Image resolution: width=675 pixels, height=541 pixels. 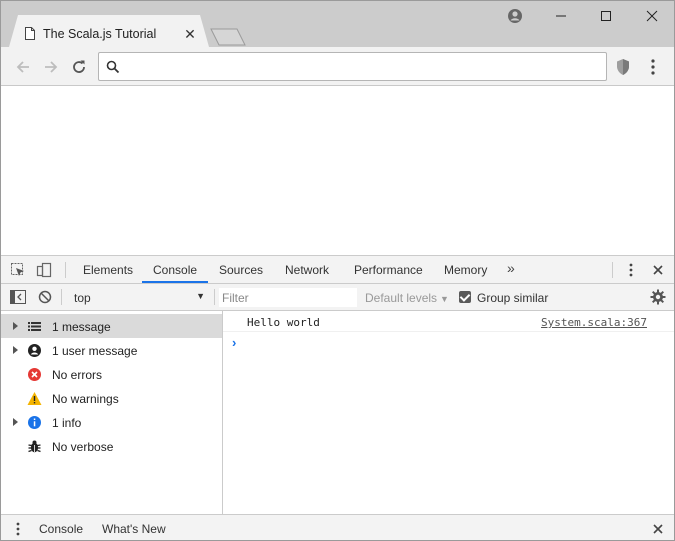 I want to click on sidebar-item-label: No warnings, so click(x=85, y=399).